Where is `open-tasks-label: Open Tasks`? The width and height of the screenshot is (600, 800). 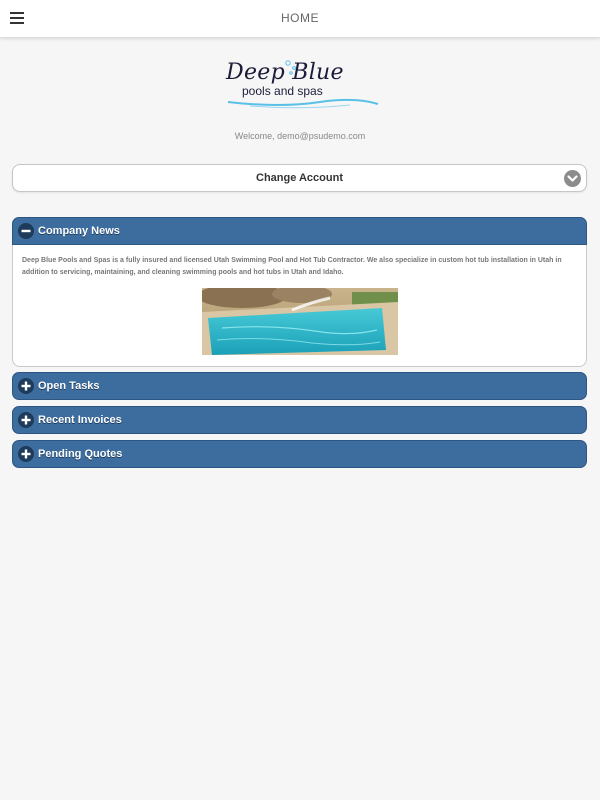
open-tasks-label: Open Tasks is located at coordinates (69, 386).